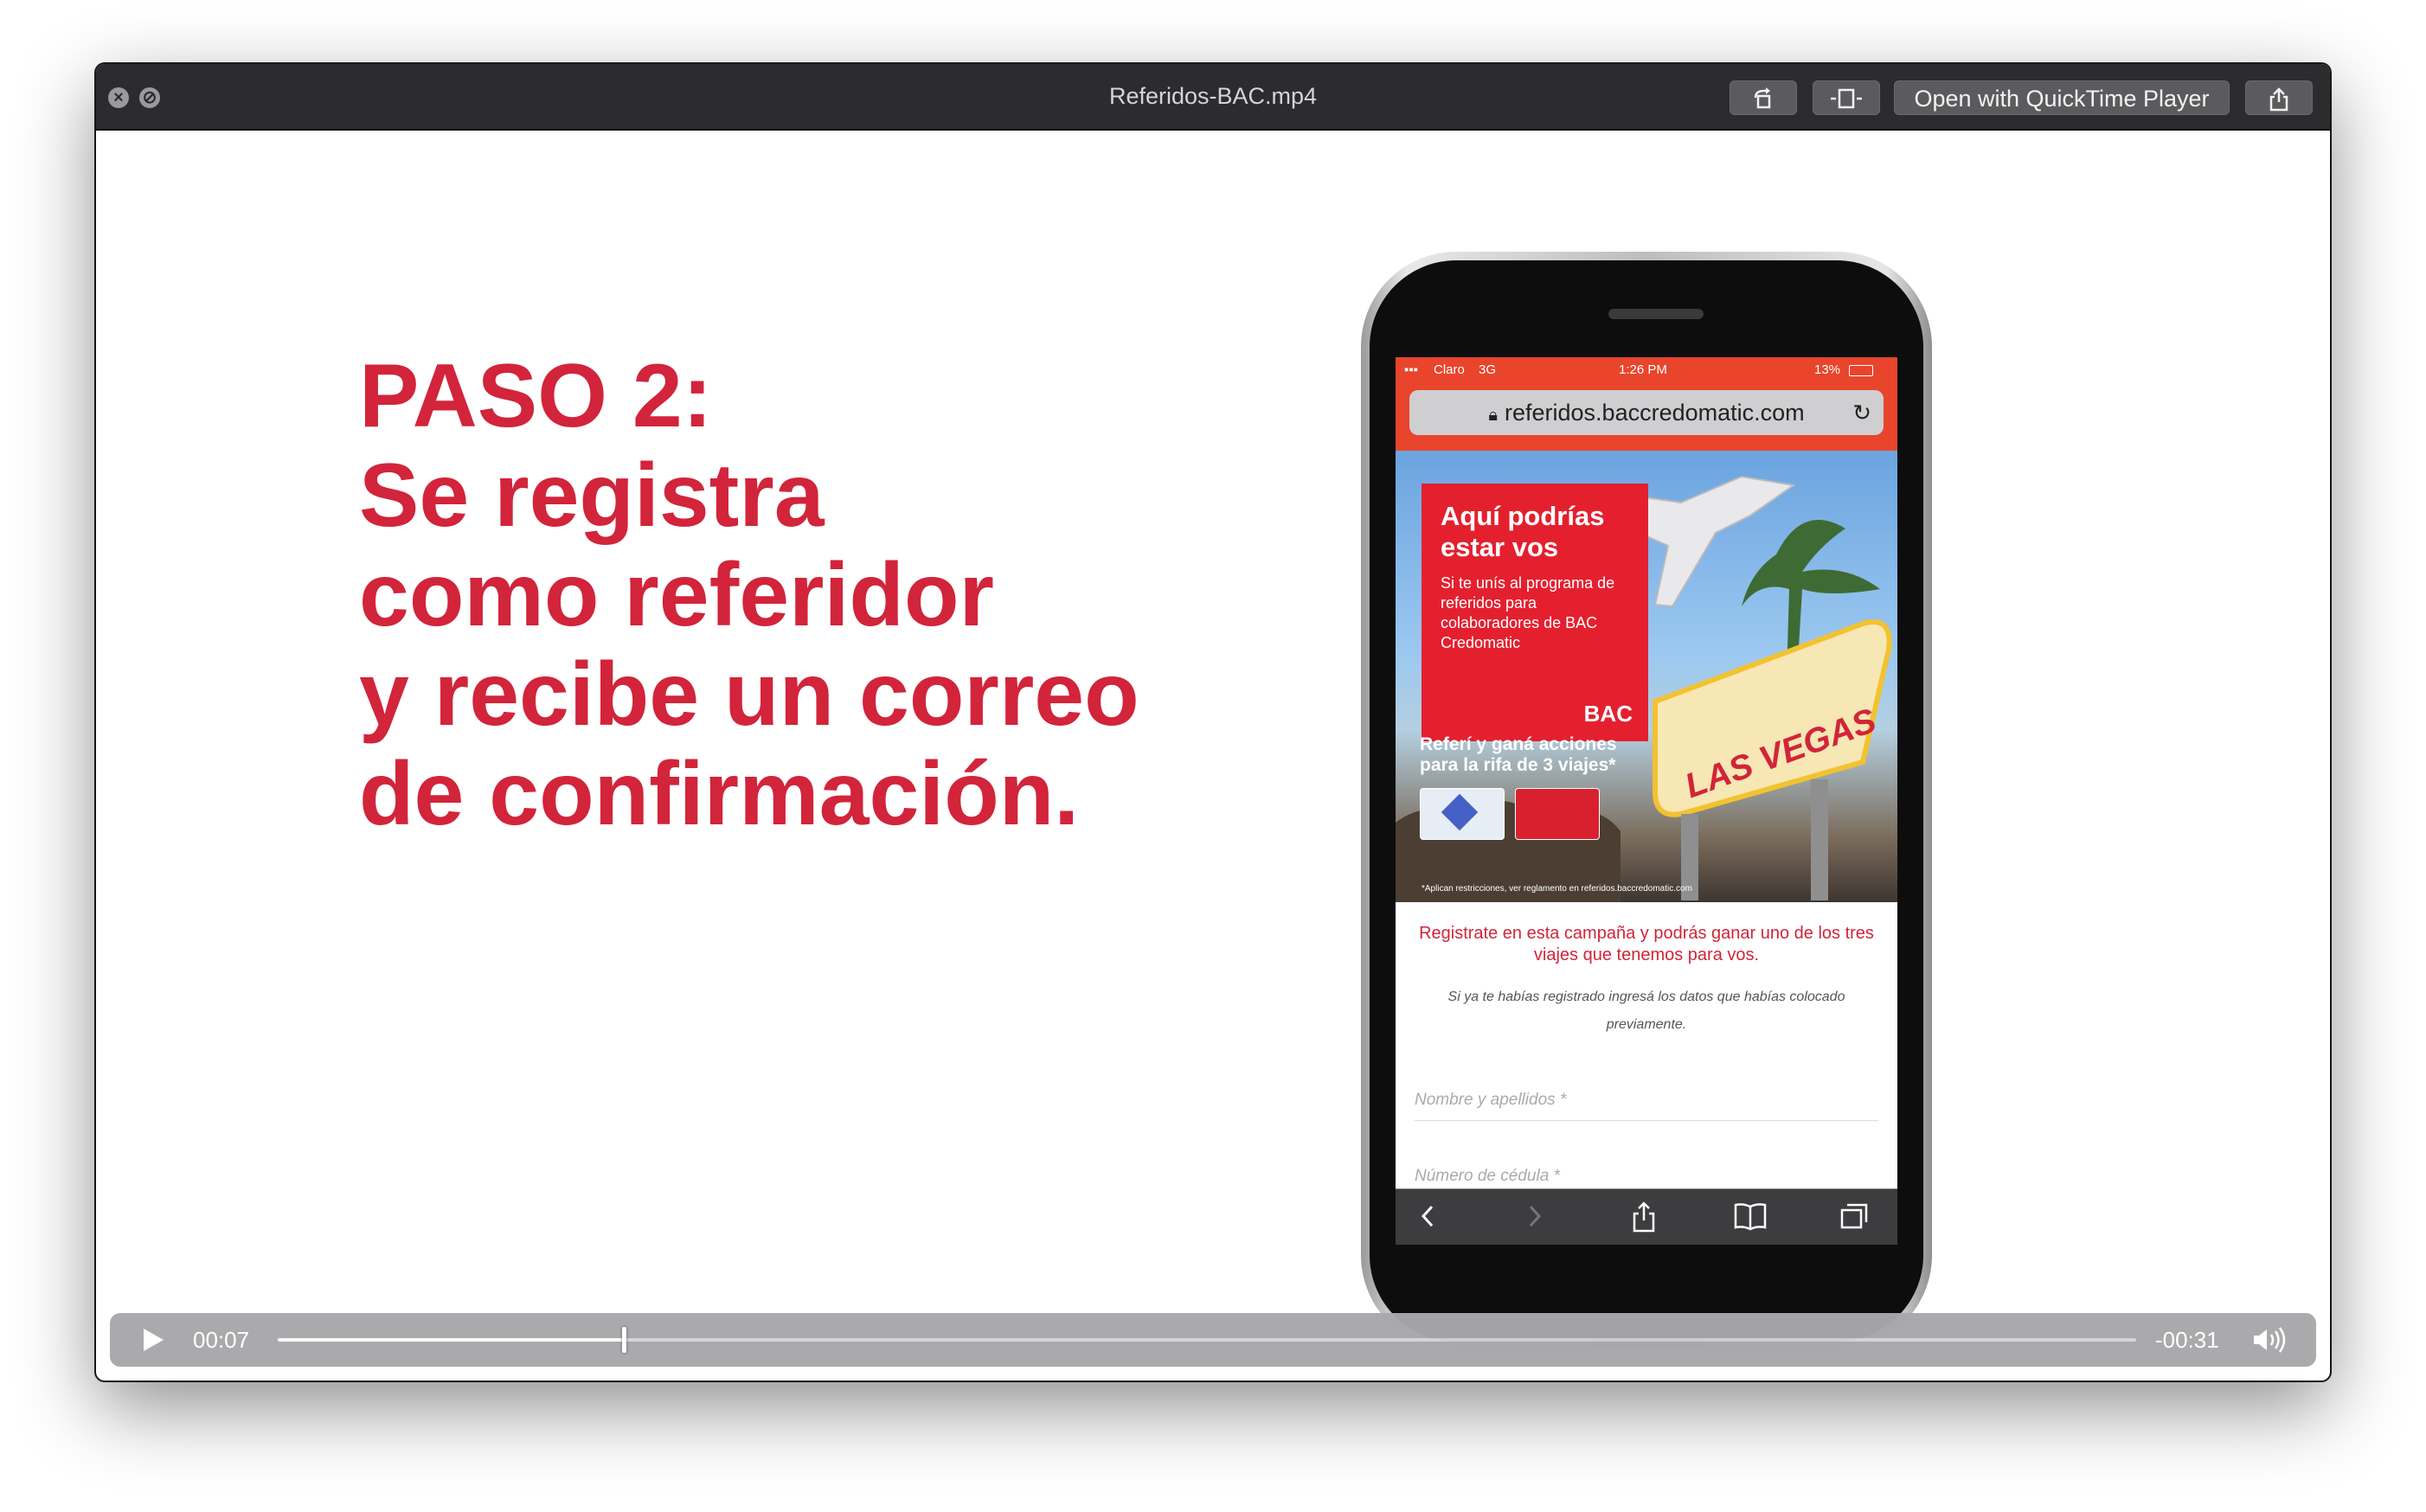 The width and height of the screenshot is (2426, 1512). I want to click on lock-icon: 🔒︎, so click(1493, 415).